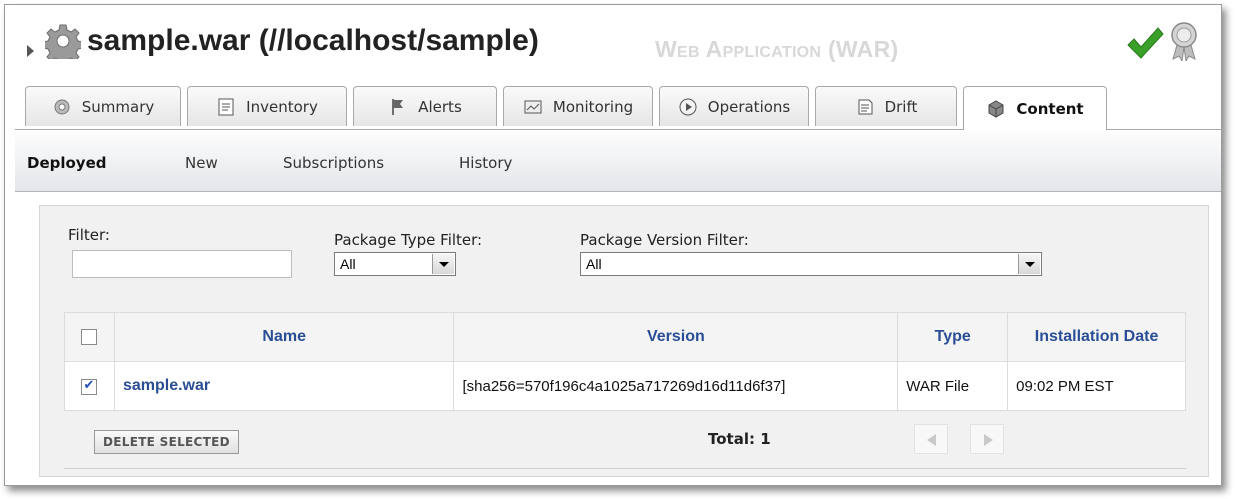 Image resolution: width=1237 pixels, height=499 pixels. I want to click on row-select-cell, so click(89, 386).